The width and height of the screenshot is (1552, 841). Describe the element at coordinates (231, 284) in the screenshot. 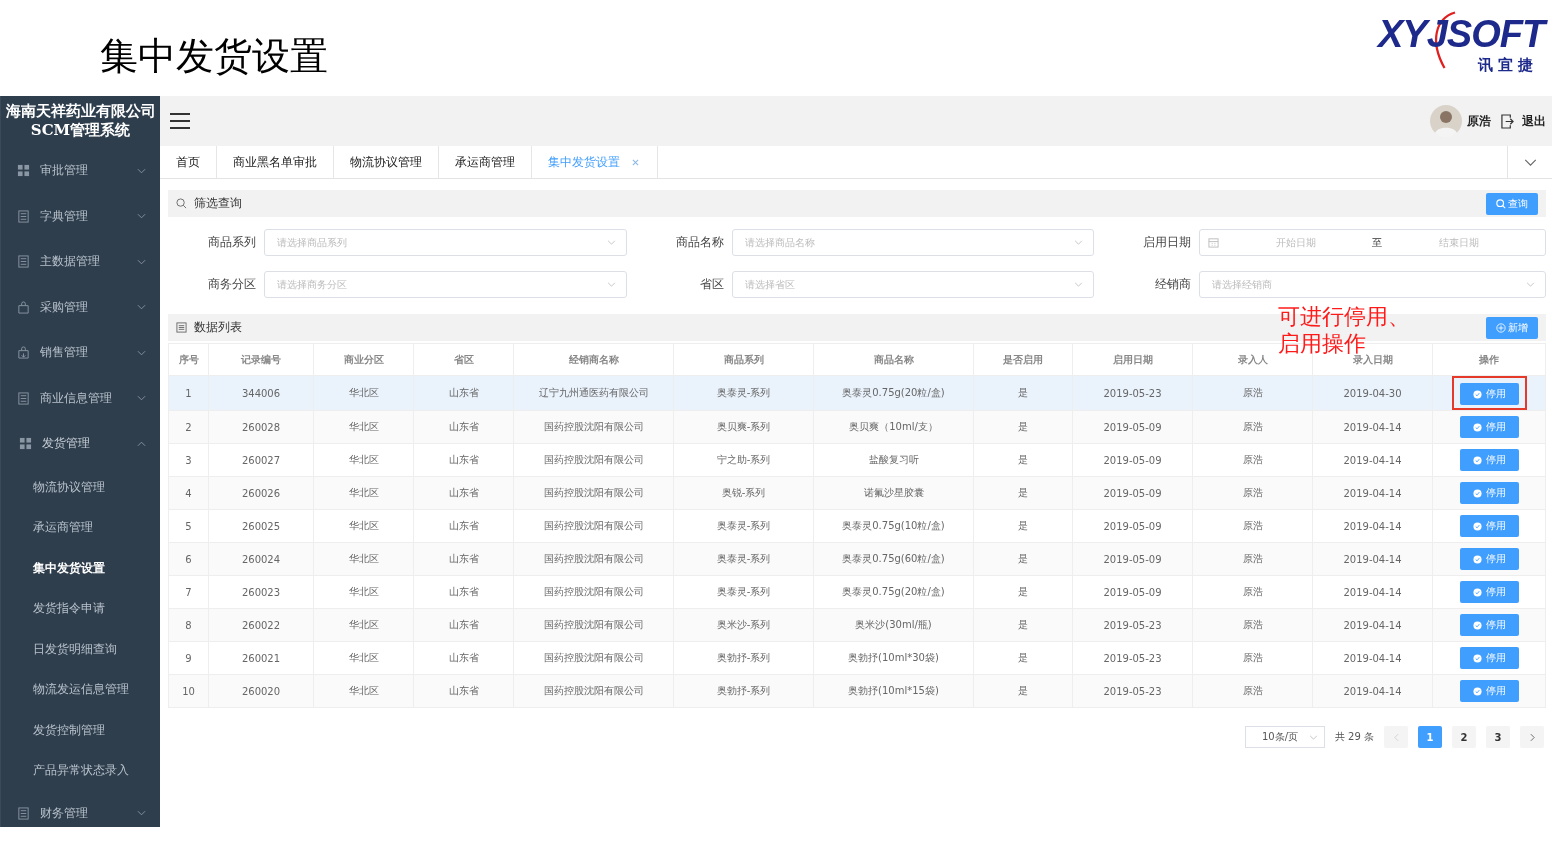

I see `field-label: 商务分区` at that location.